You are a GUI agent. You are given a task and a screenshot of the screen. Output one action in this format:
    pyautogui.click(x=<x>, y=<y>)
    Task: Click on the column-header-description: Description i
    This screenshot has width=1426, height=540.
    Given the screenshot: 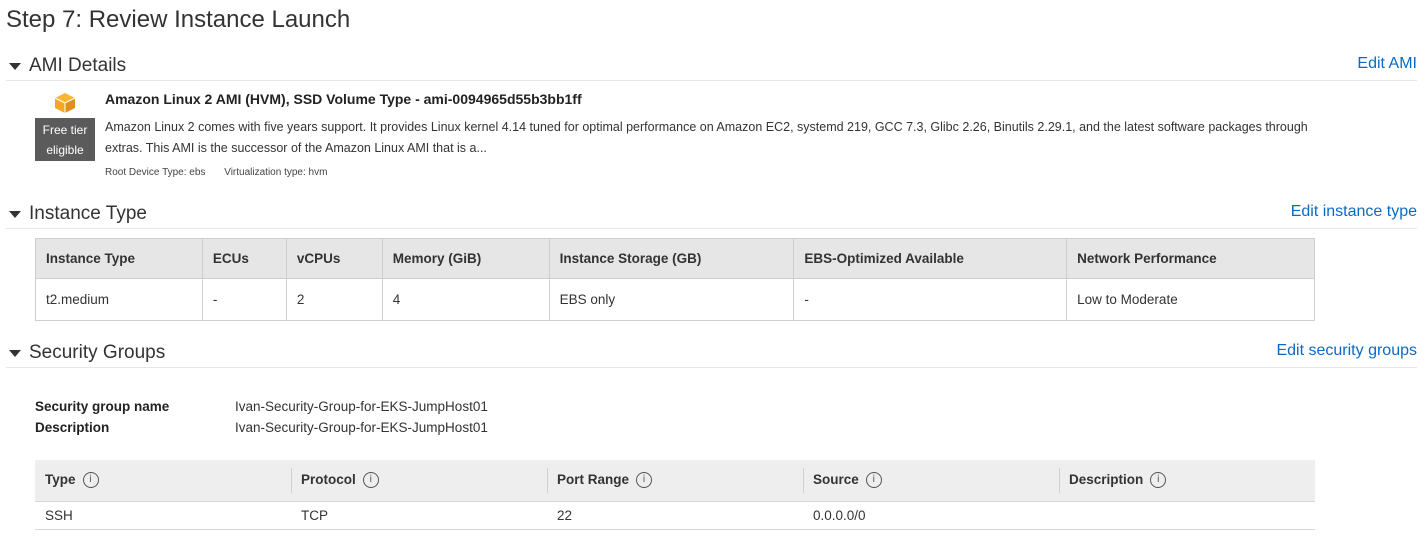 What is the action you would take?
    pyautogui.click(x=1187, y=481)
    